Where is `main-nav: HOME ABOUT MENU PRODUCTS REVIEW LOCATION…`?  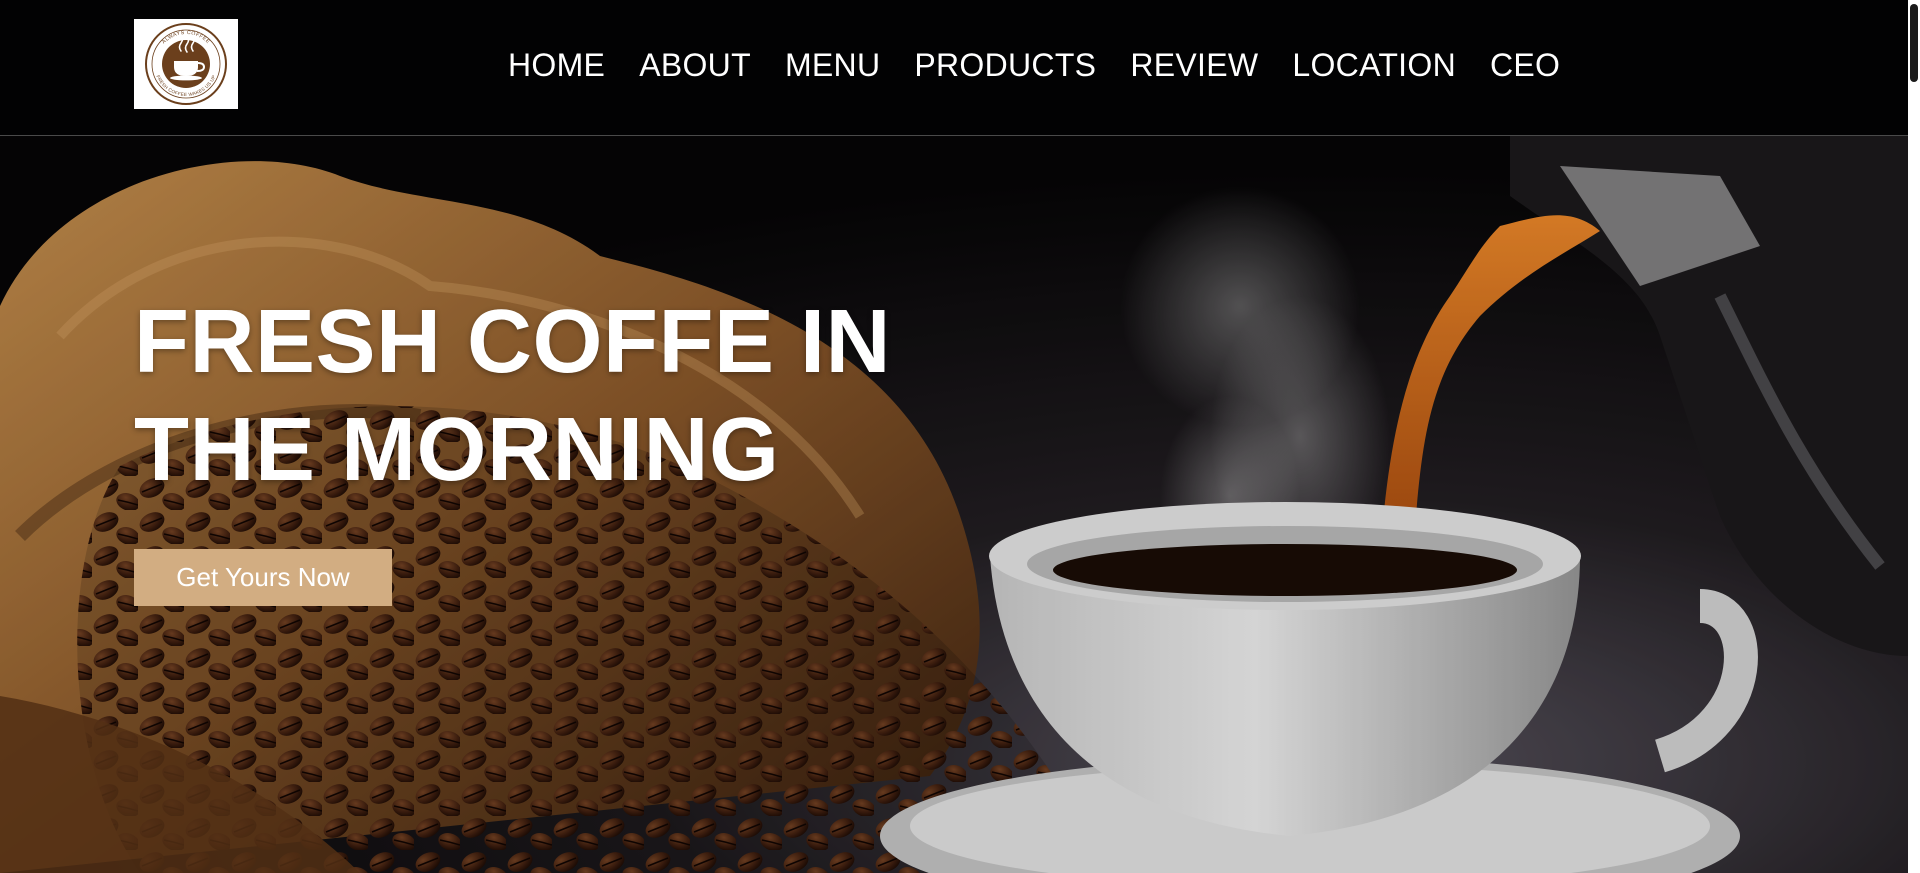
main-nav: HOME ABOUT MENU PRODUCTS REVIEW LOCATION… is located at coordinates (1034, 65).